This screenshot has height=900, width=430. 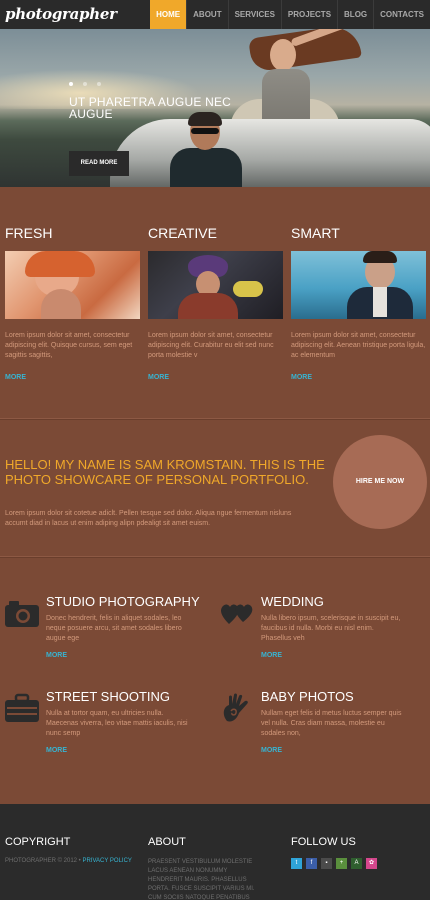 I want to click on hearts-icon, so click(x=237, y=614).